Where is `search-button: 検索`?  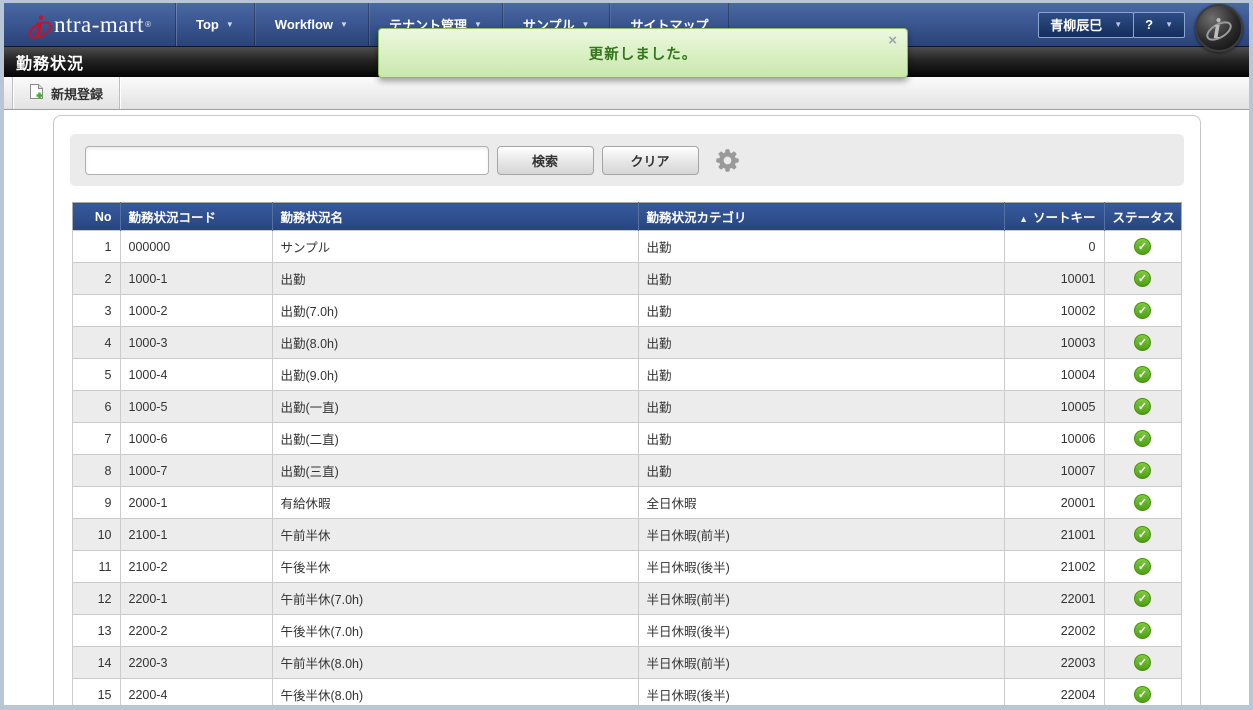 search-button: 検索 is located at coordinates (545, 160).